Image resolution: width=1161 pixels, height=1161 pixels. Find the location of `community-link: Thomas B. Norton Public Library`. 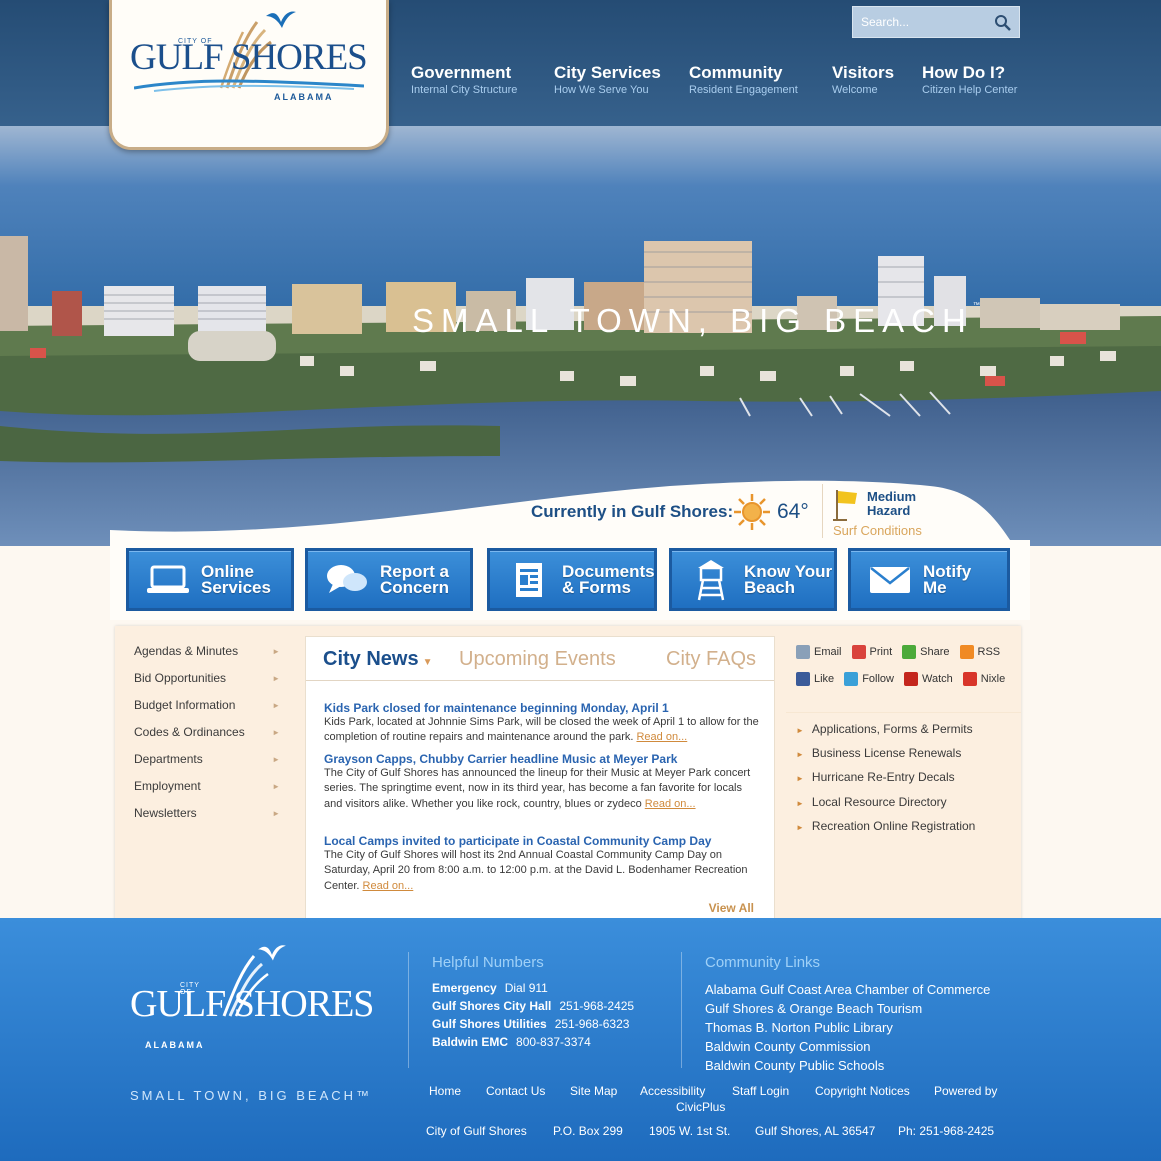

community-link: Thomas B. Norton Public Library is located at coordinates (799, 1027).